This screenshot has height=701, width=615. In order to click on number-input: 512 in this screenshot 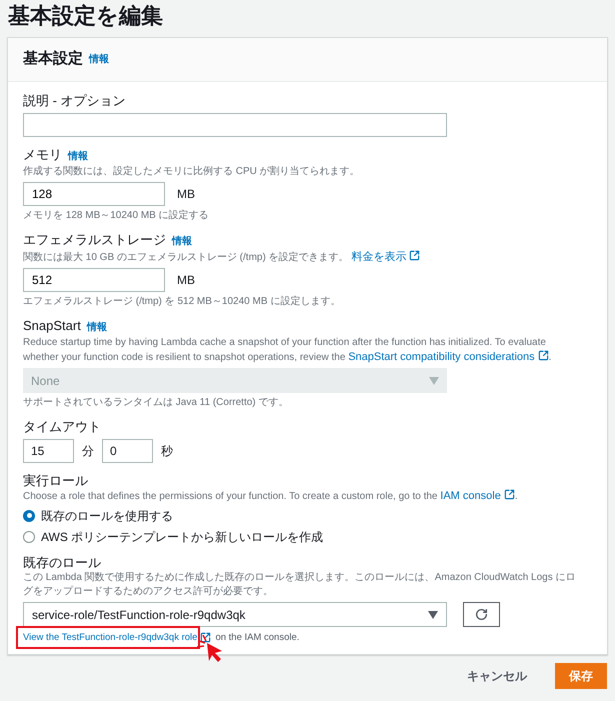, I will do `click(94, 280)`.